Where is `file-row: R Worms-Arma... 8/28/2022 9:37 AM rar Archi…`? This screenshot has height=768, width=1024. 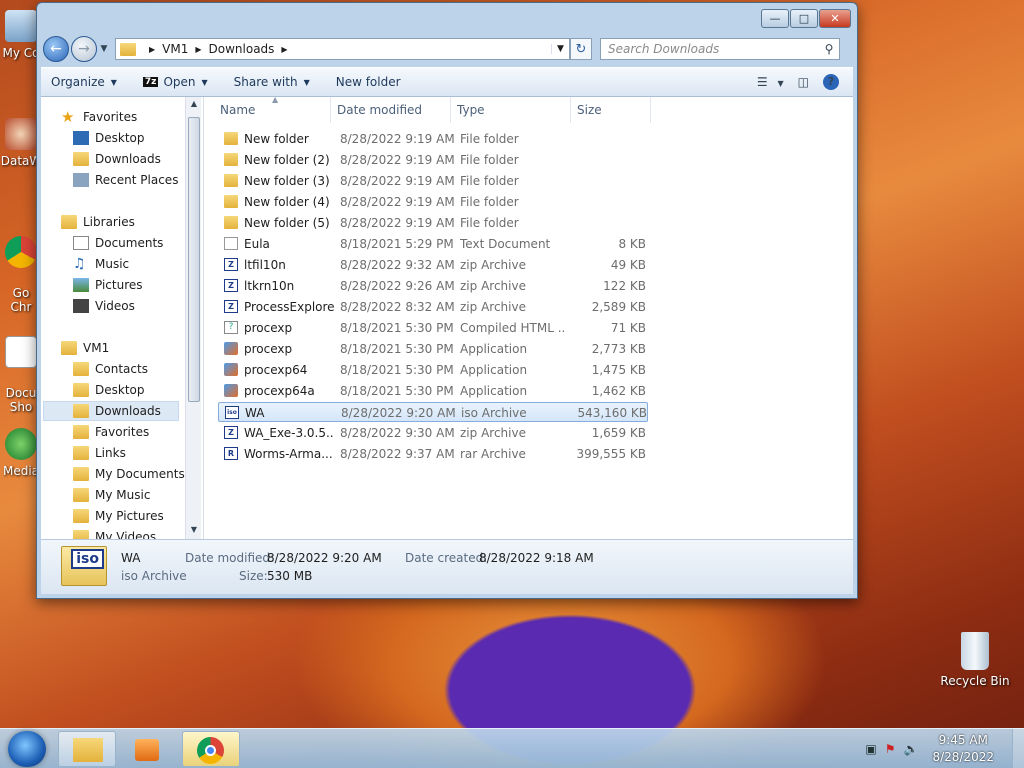 file-row: R Worms-Arma... 8/28/2022 9:37 AM rar Archi… is located at coordinates (433, 454).